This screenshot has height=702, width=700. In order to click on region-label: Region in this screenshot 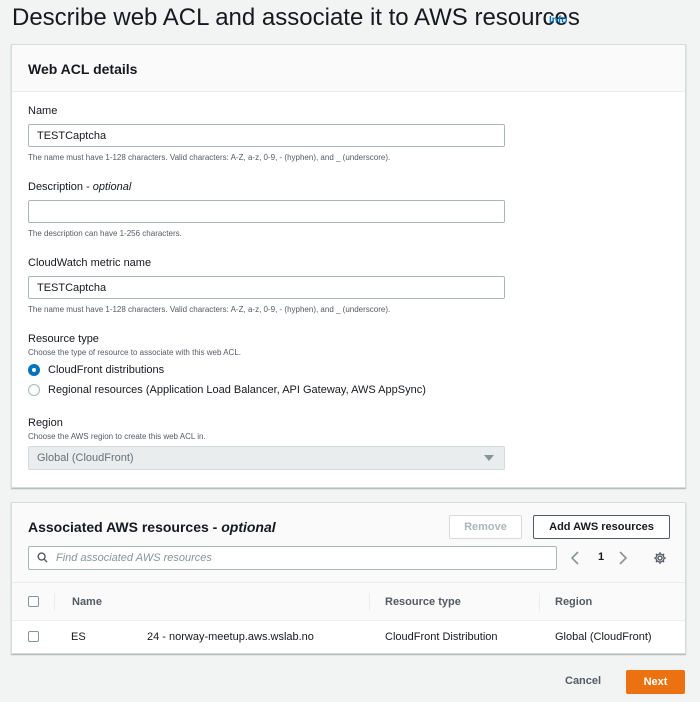, I will do `click(45, 423)`.